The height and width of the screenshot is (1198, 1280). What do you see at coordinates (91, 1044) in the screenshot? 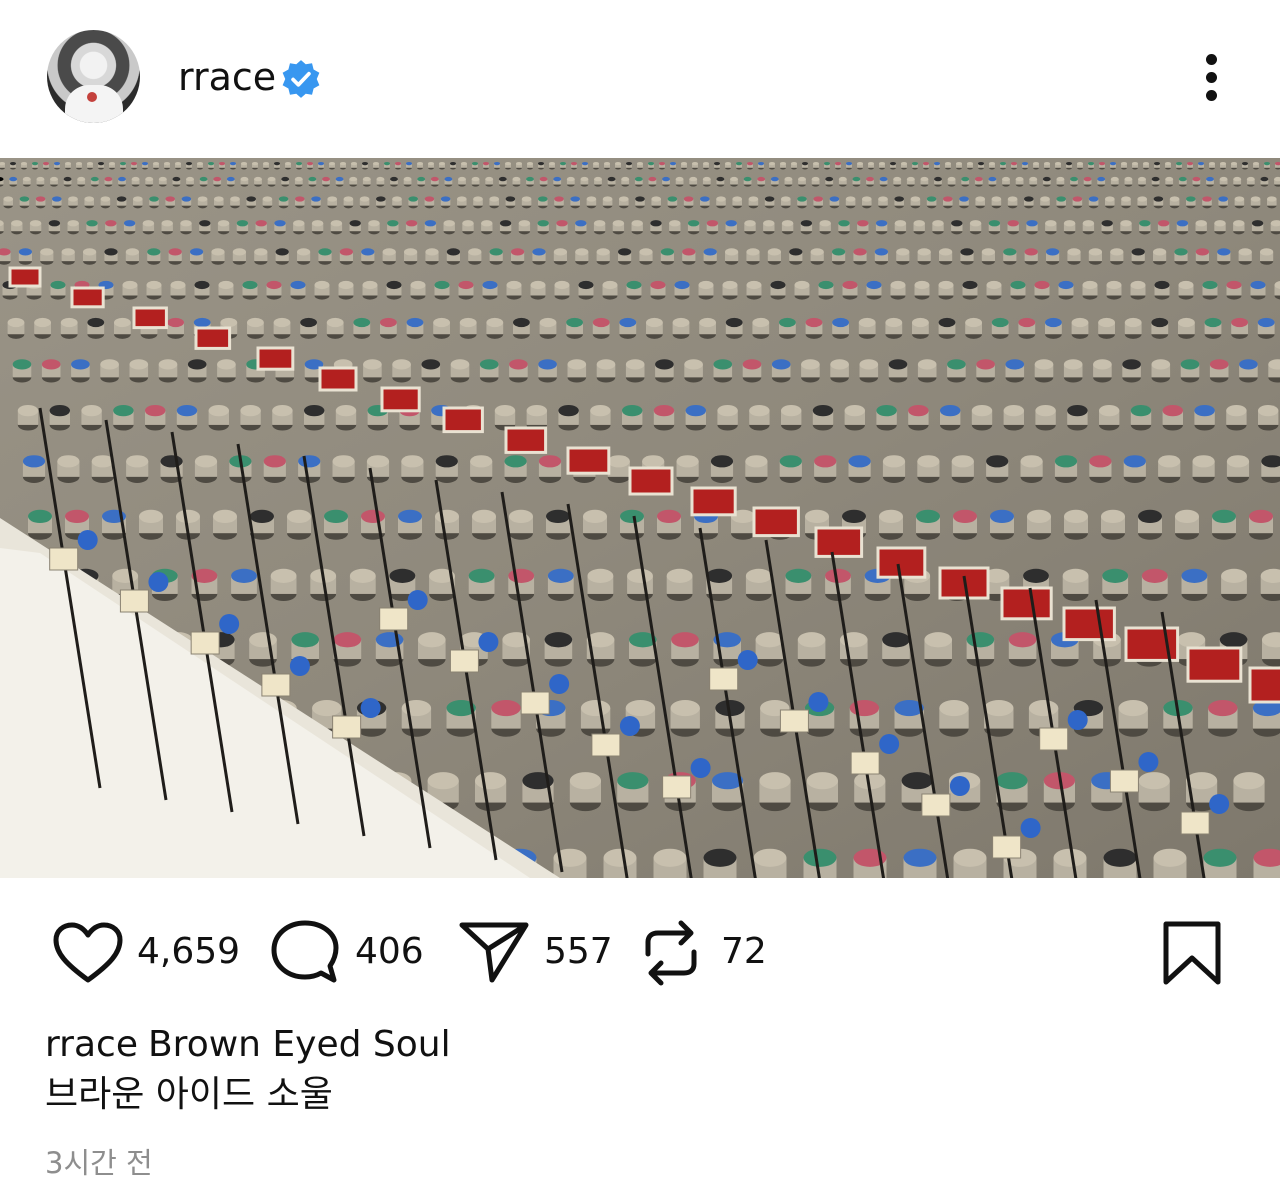
I see `caption-username: rrace` at bounding box center [91, 1044].